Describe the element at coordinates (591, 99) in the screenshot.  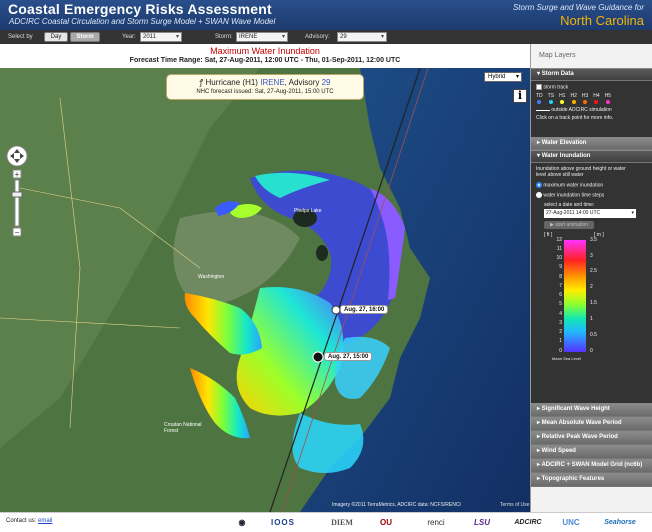
I see `category-legend: TD TS H1 H2 H3 H4 H5` at that location.